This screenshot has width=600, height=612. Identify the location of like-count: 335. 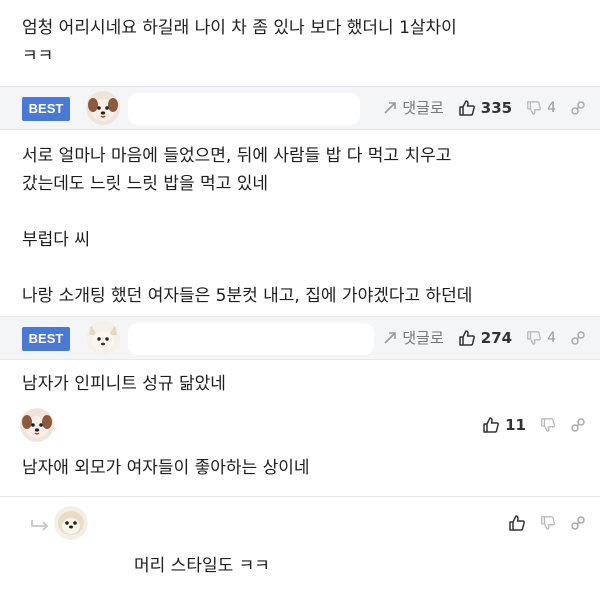
(496, 107).